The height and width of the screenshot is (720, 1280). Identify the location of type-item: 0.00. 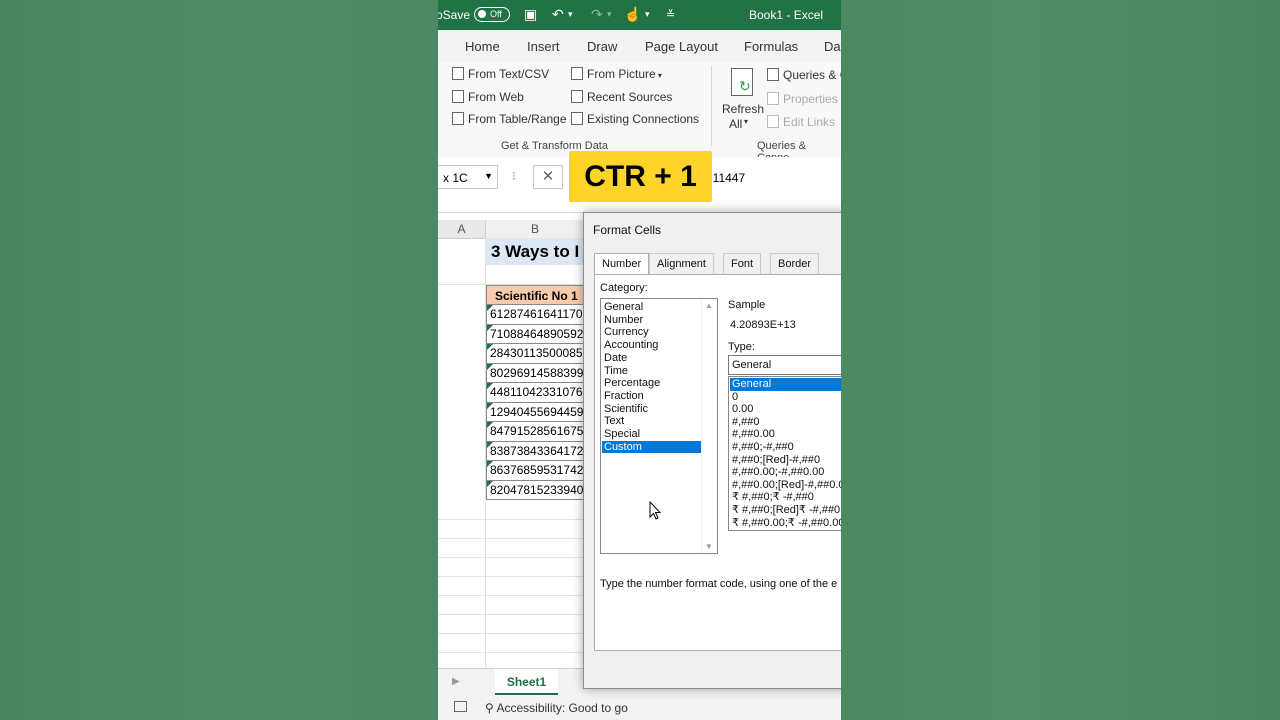
(785, 409).